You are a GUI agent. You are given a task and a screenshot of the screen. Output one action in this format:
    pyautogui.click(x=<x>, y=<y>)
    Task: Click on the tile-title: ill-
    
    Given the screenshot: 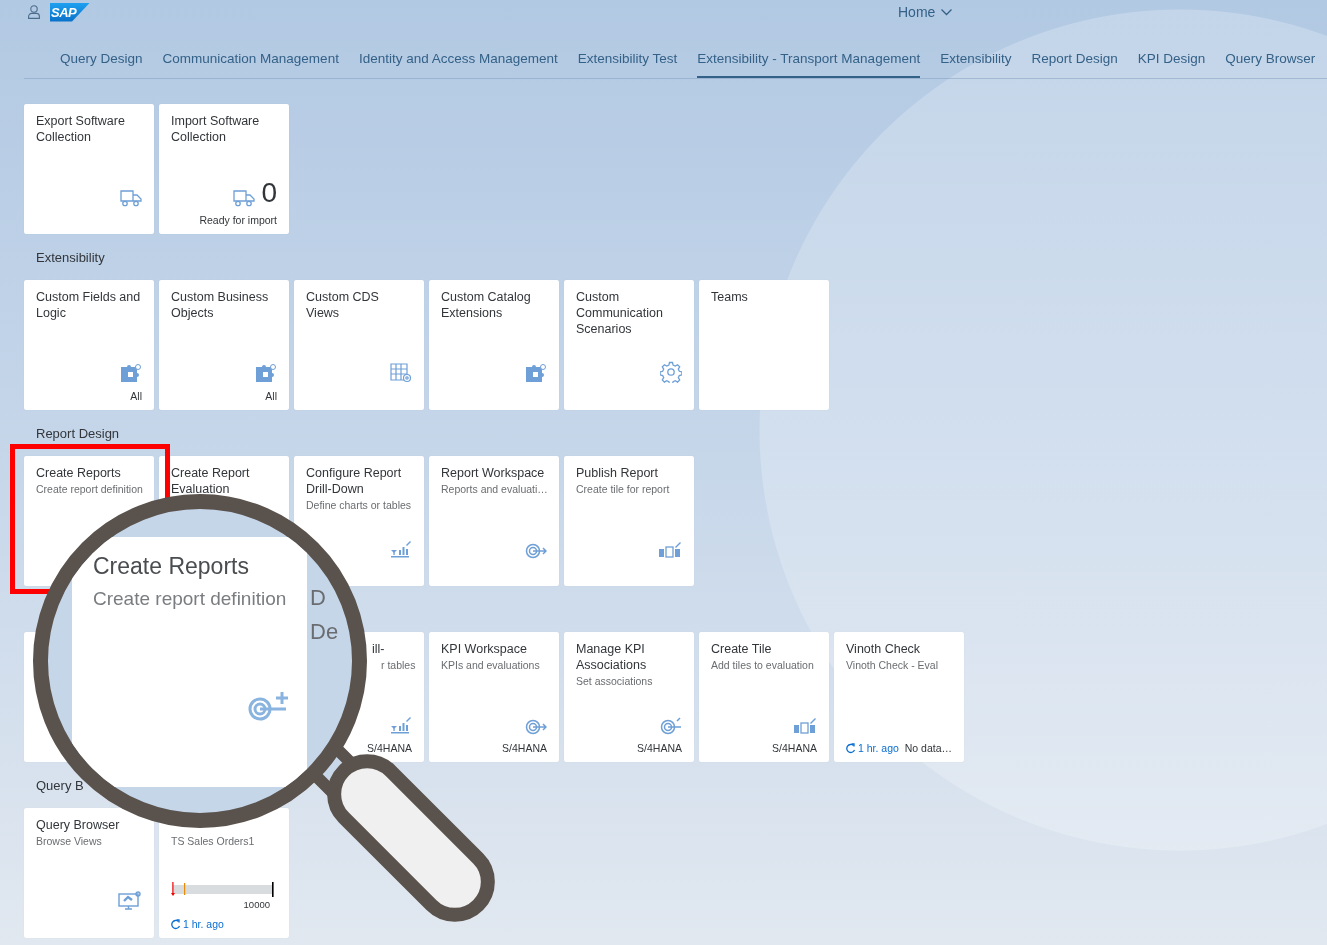 What is the action you would take?
    pyautogui.click(x=378, y=649)
    